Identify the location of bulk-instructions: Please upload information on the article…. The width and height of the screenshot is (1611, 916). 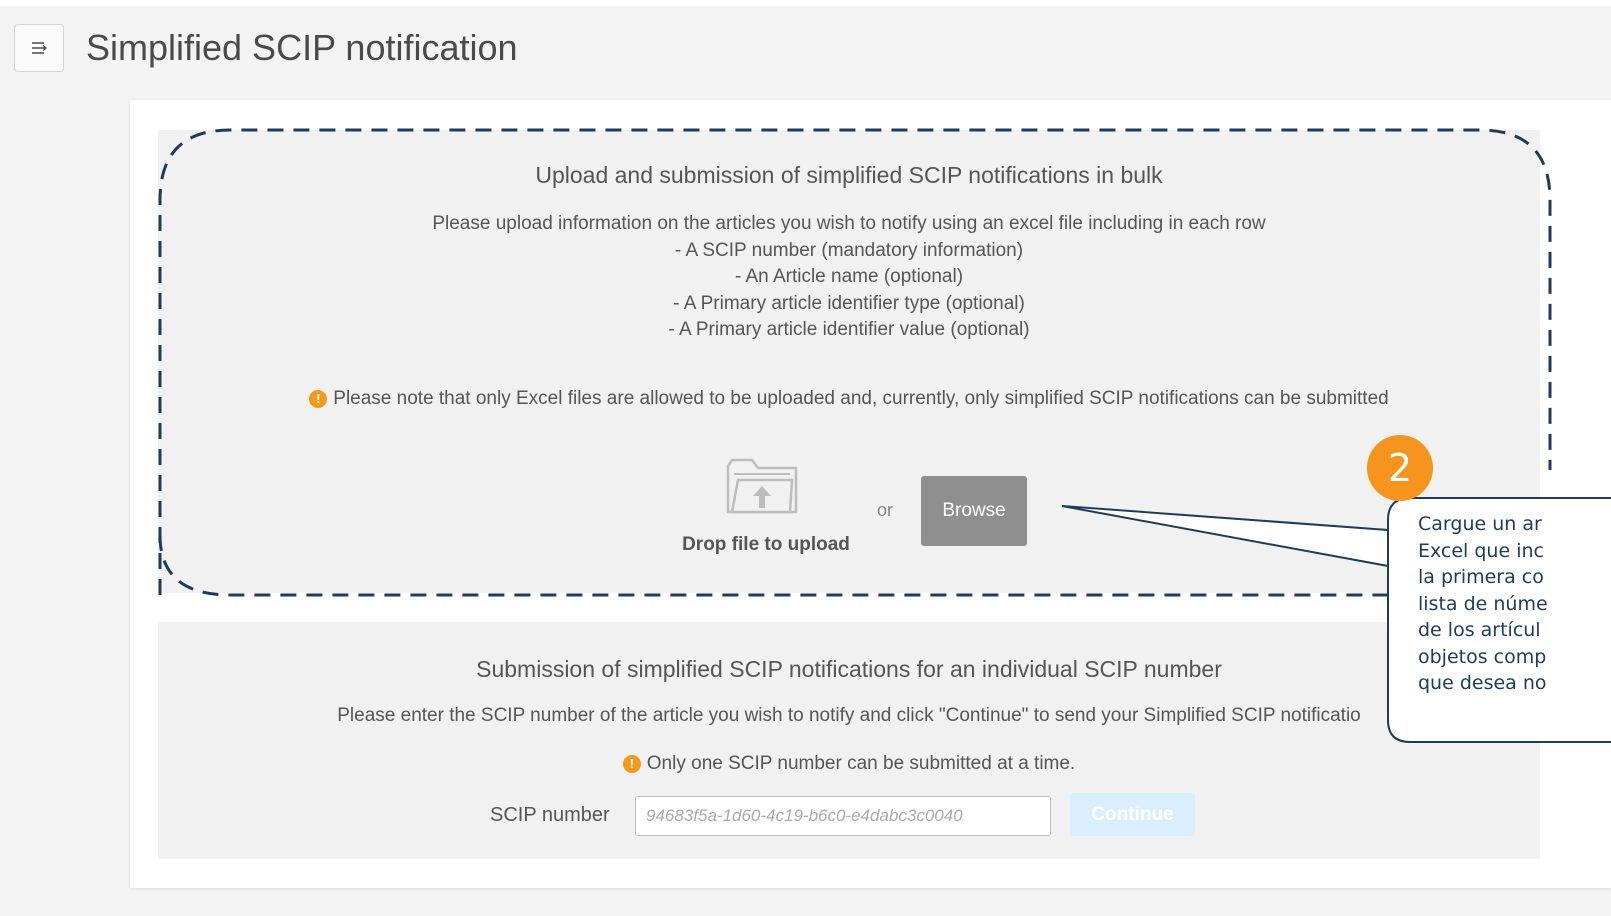
(849, 277).